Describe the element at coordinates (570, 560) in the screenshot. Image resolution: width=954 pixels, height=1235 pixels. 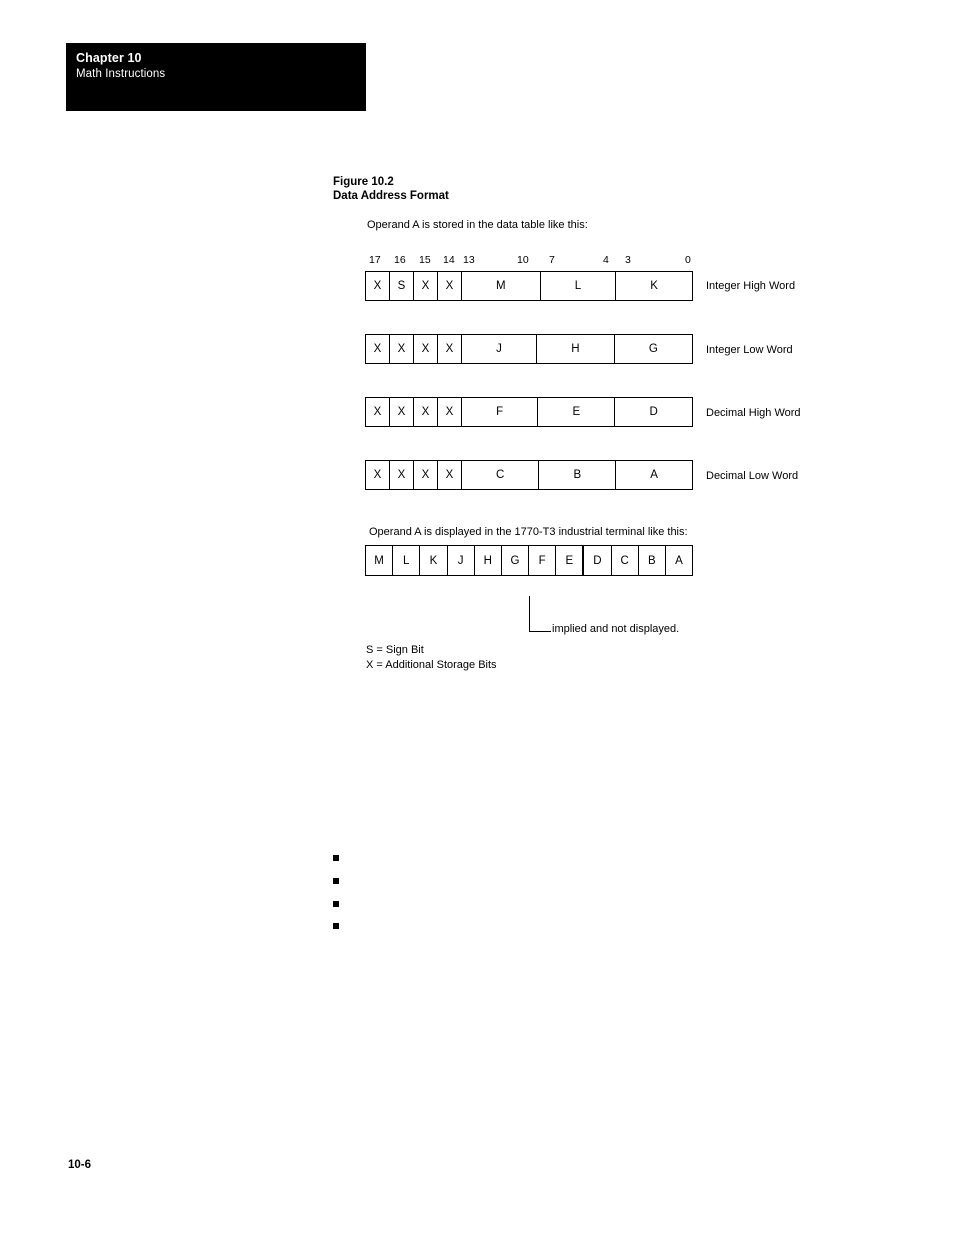
I see `terminal-digit-cell: E` at that location.